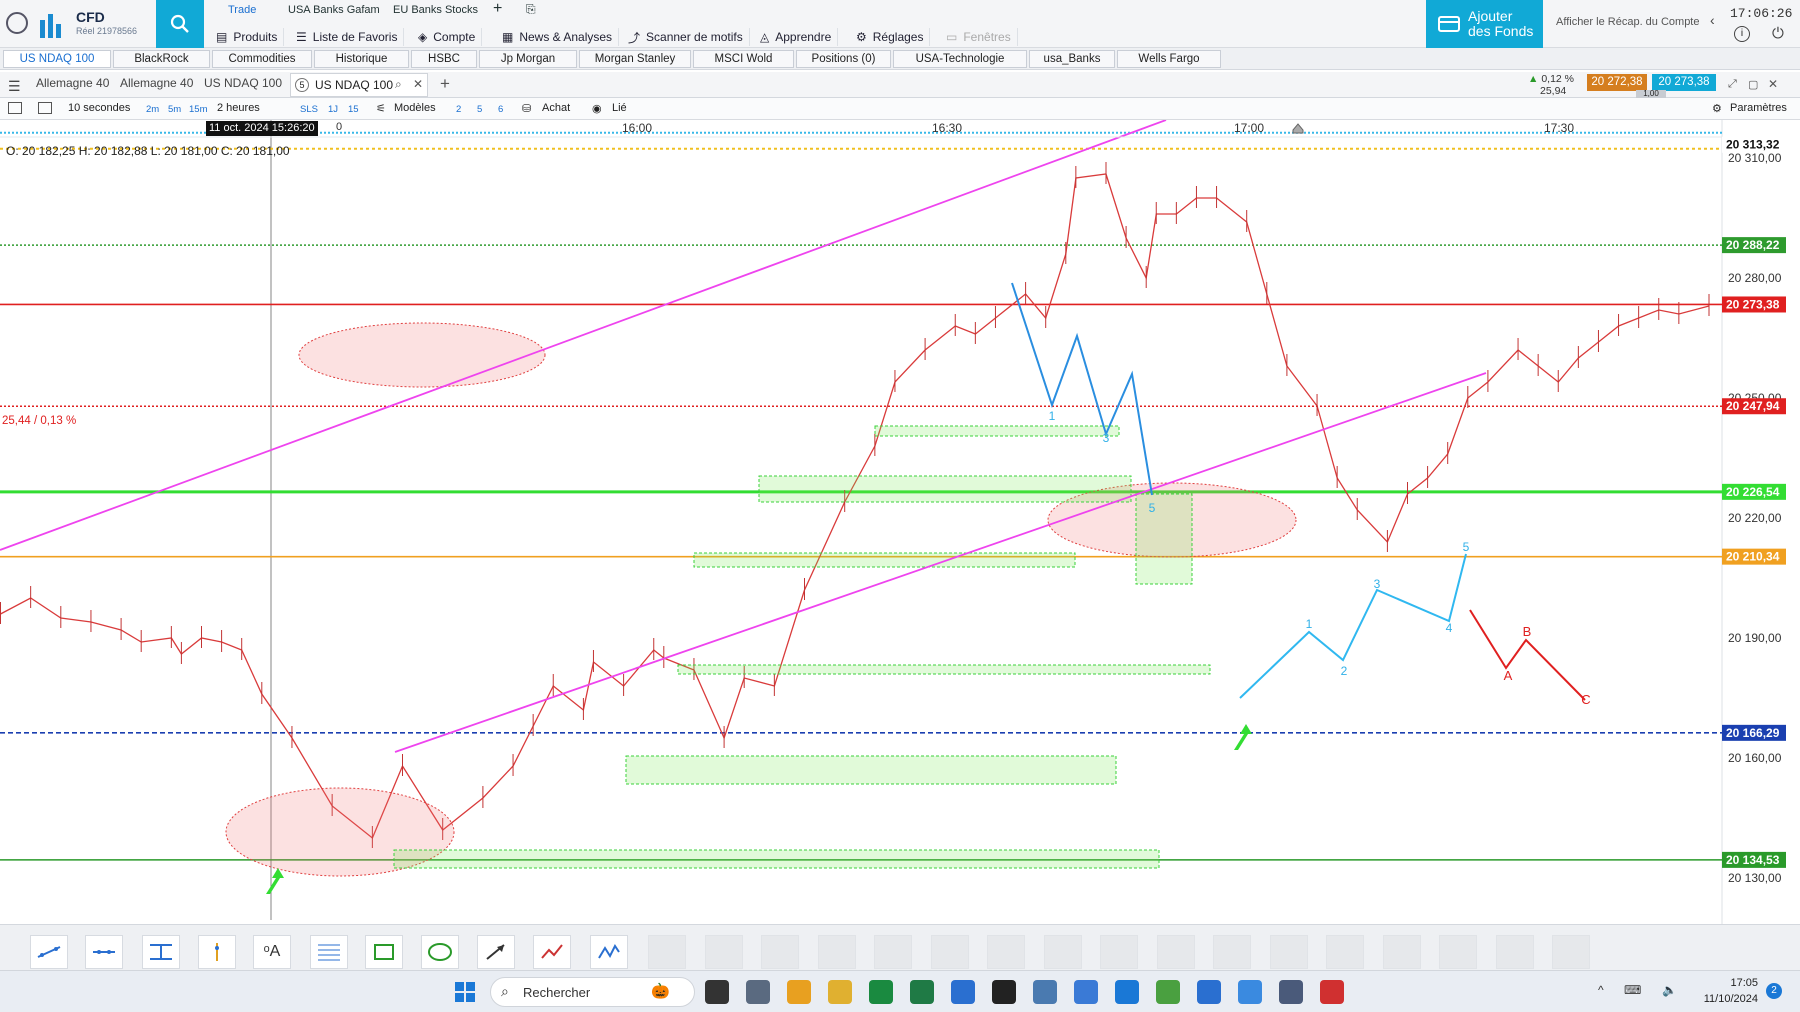 Image resolution: width=1800 pixels, height=1012 pixels. Describe the element at coordinates (1712, 20) in the screenshot. I see `chevron-left-icon: ‹` at that location.